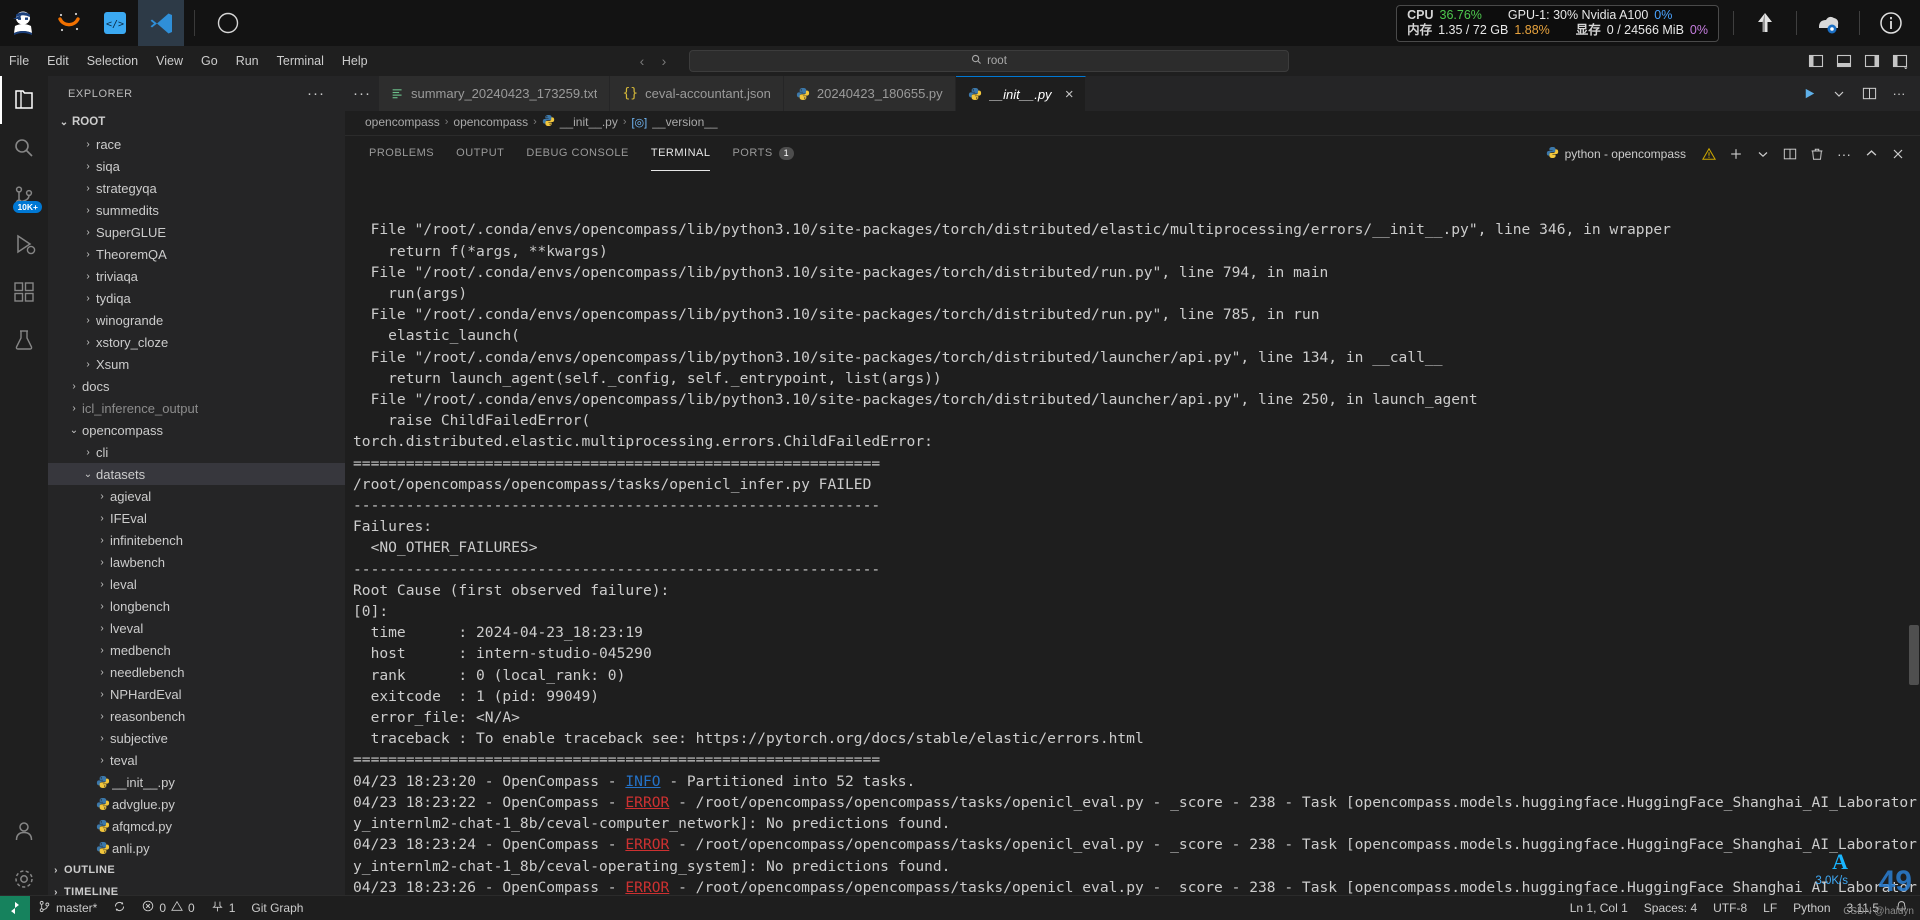  Describe the element at coordinates (24, 148) in the screenshot. I see `sidebar-item-search` at that location.